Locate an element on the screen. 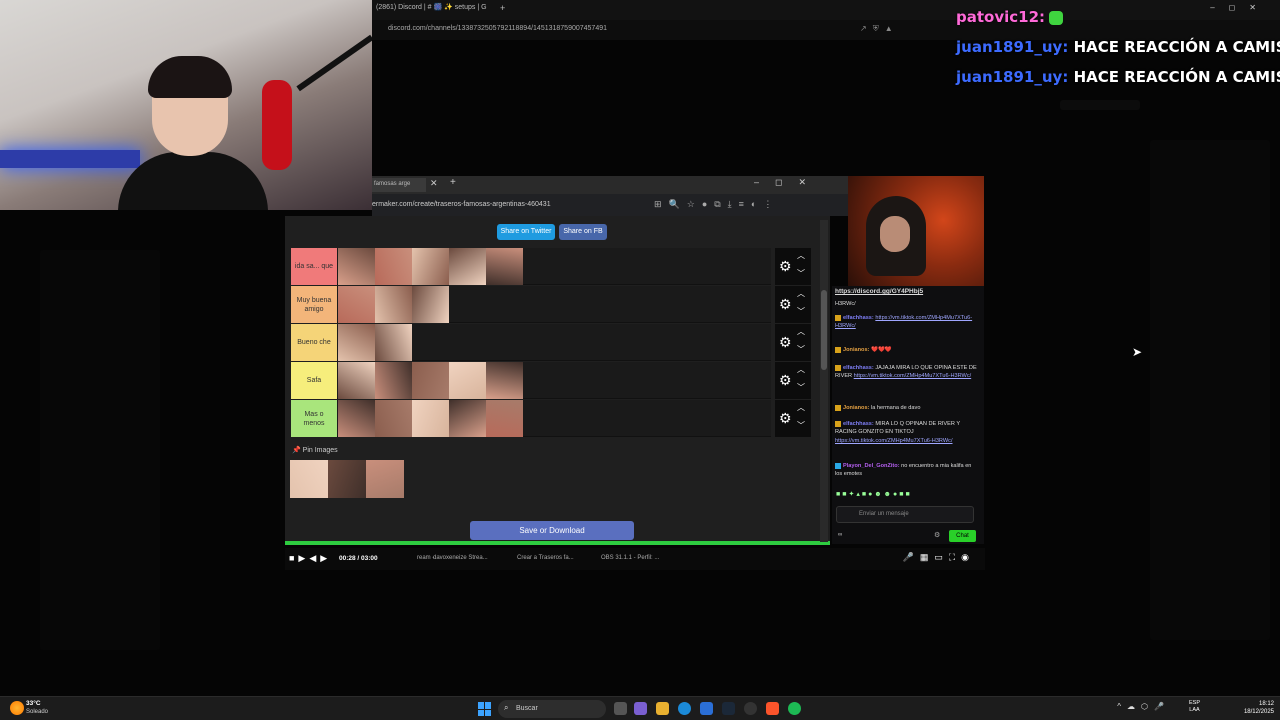 This screenshot has width=1280, height=720. share-twitter-button: Share on Twitter is located at coordinates (526, 232).